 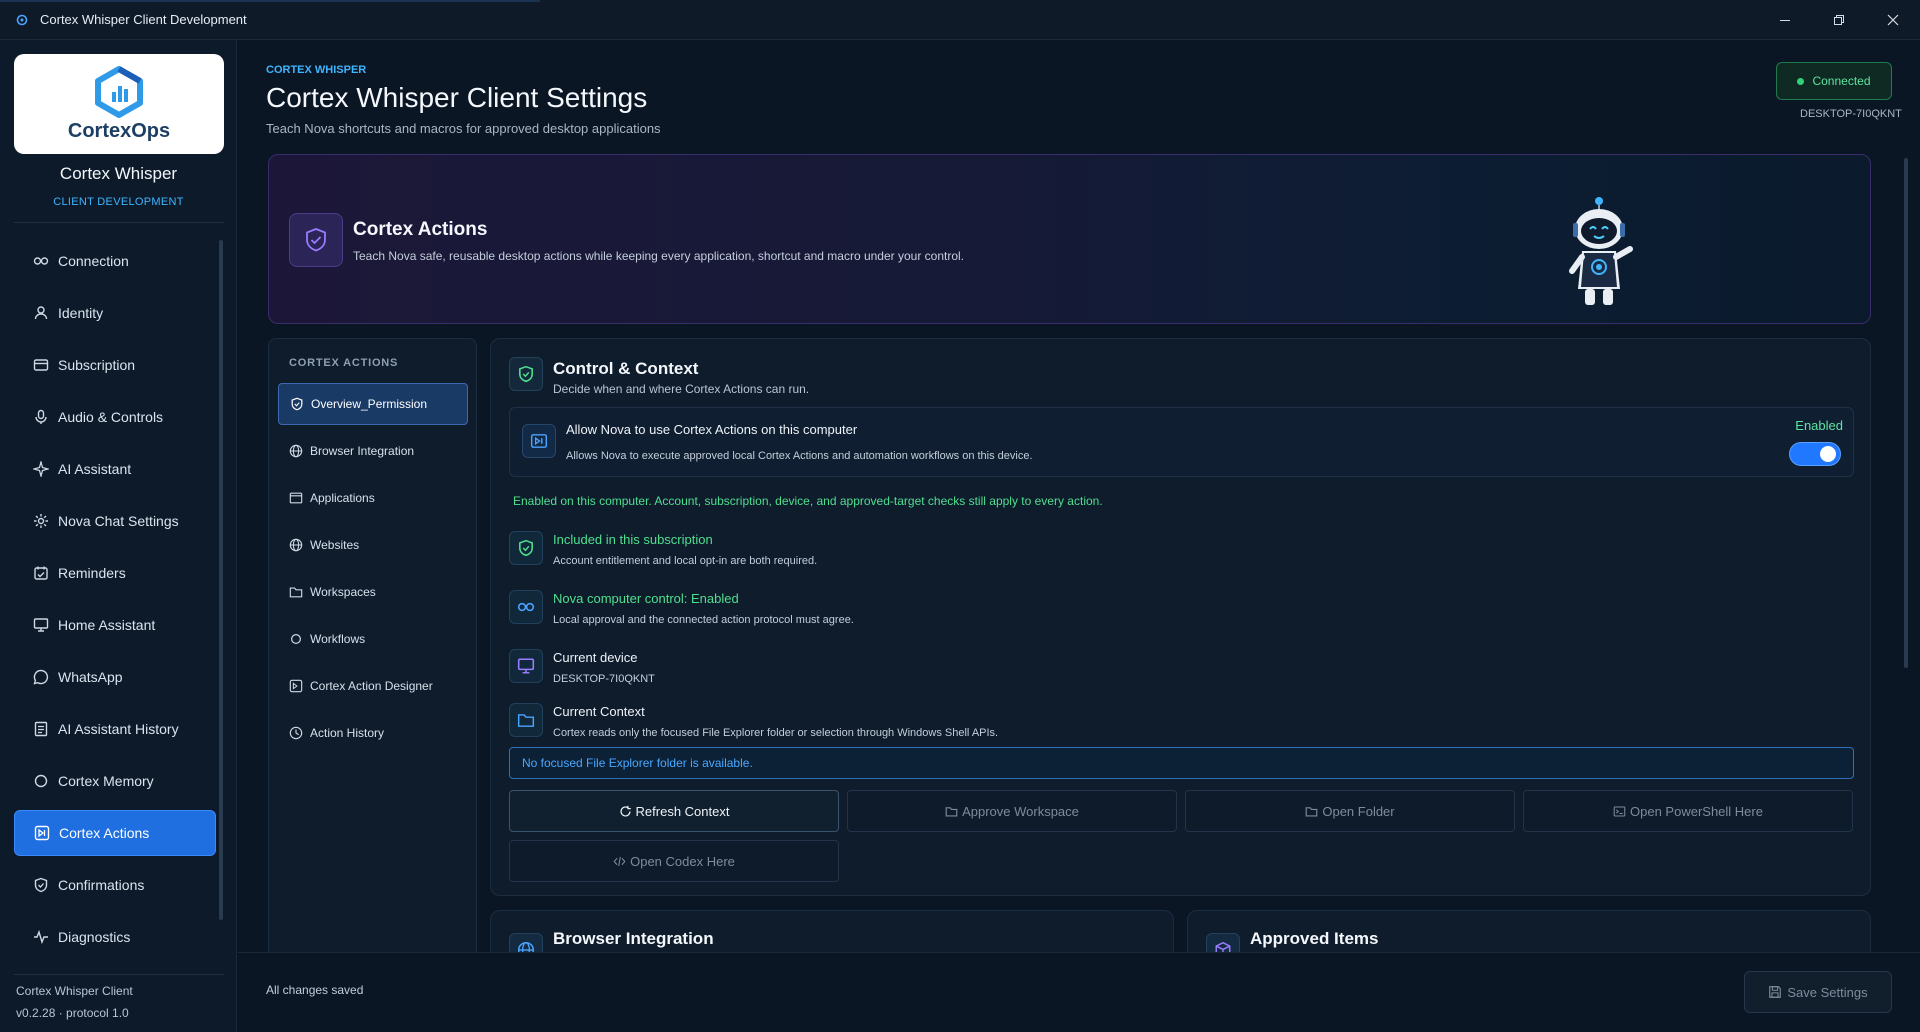 I want to click on subnav-item-overview-permission: Overview_Permission, so click(x=373, y=404).